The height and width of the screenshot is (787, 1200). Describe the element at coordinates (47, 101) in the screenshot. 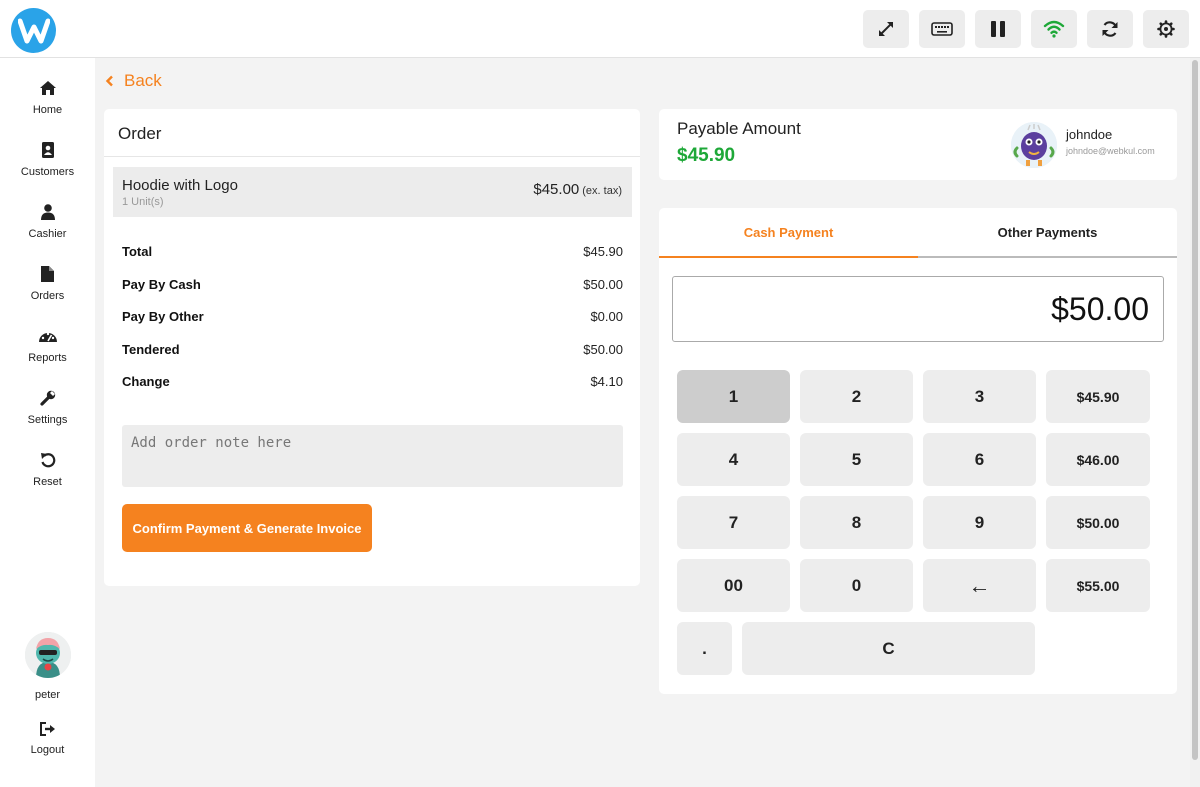

I see `sidebar-item-home: Home` at that location.